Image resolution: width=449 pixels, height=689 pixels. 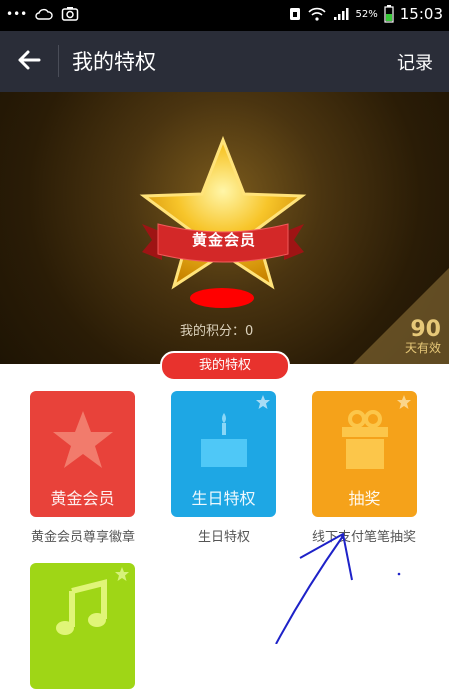 What do you see at coordinates (82, 498) in the screenshot?
I see `tile-label: 黄金会员` at bounding box center [82, 498].